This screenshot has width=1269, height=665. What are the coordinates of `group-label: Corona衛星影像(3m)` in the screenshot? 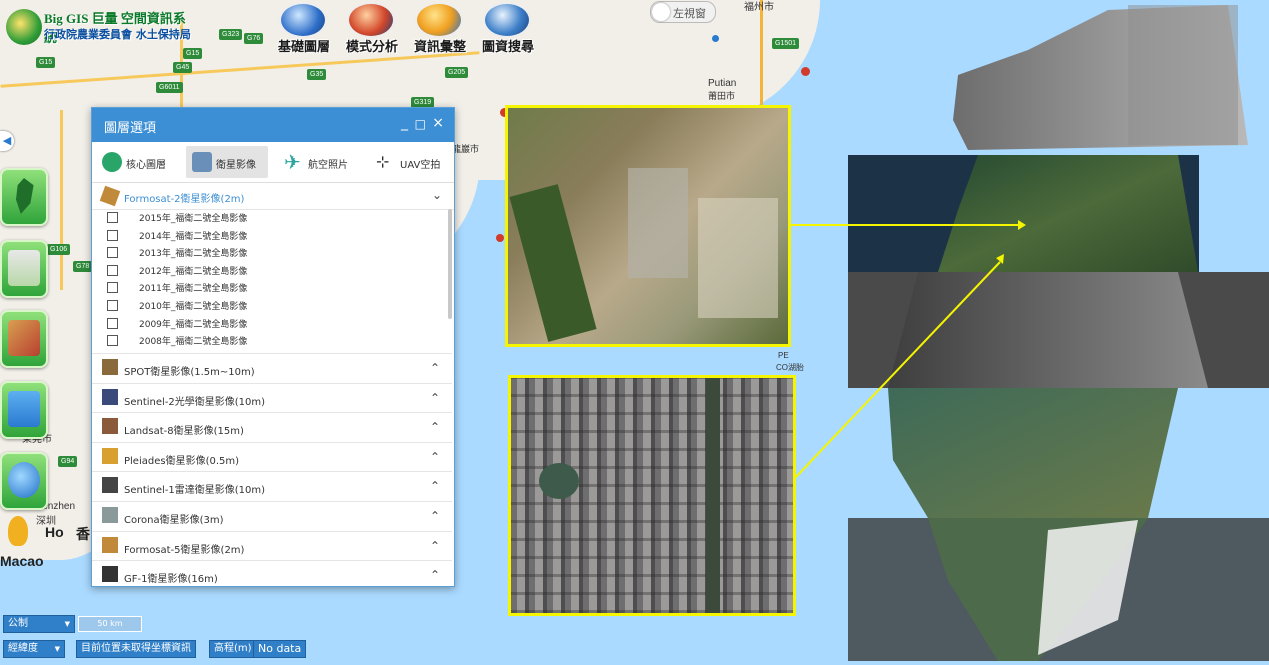 It's located at (174, 520).